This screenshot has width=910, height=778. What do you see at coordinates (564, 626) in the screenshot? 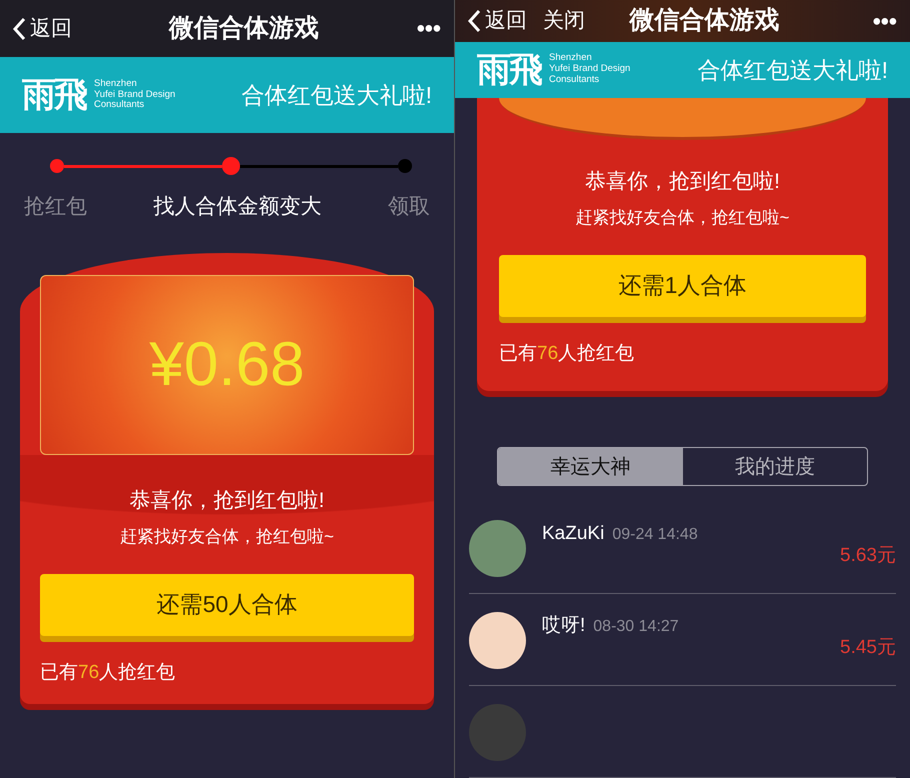
I see `user-name: 哎呀!` at bounding box center [564, 626].